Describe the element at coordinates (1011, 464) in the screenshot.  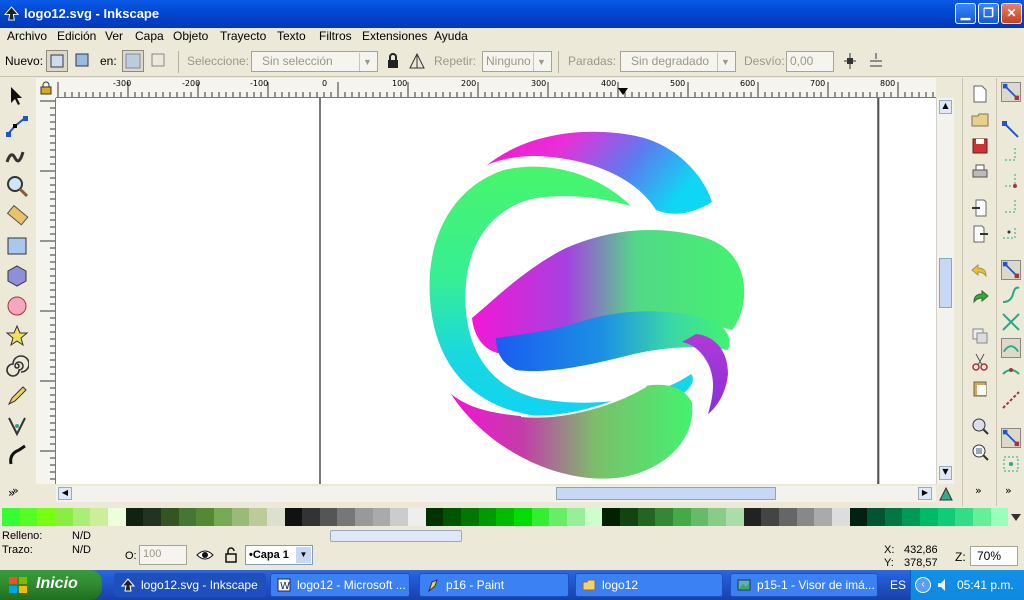
I see `snap-center-icon` at that location.